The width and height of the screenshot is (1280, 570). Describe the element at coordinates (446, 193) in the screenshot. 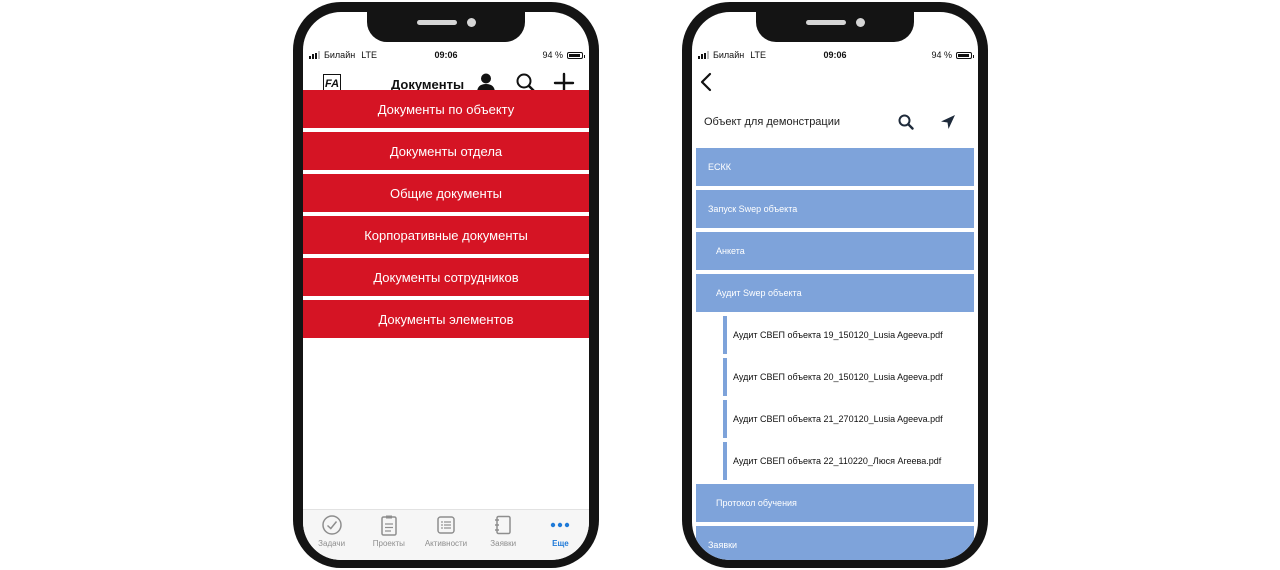

I see `menu-item-common-documents: Общие документы` at that location.